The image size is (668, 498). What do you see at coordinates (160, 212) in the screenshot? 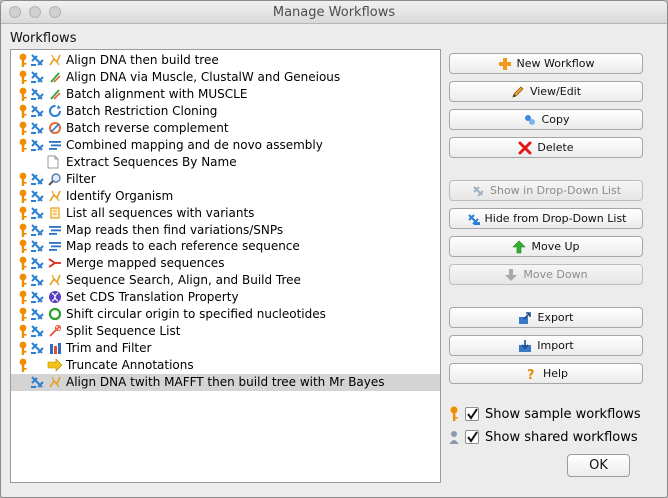
I see `workflow-name: List all sequences with variants` at bounding box center [160, 212].